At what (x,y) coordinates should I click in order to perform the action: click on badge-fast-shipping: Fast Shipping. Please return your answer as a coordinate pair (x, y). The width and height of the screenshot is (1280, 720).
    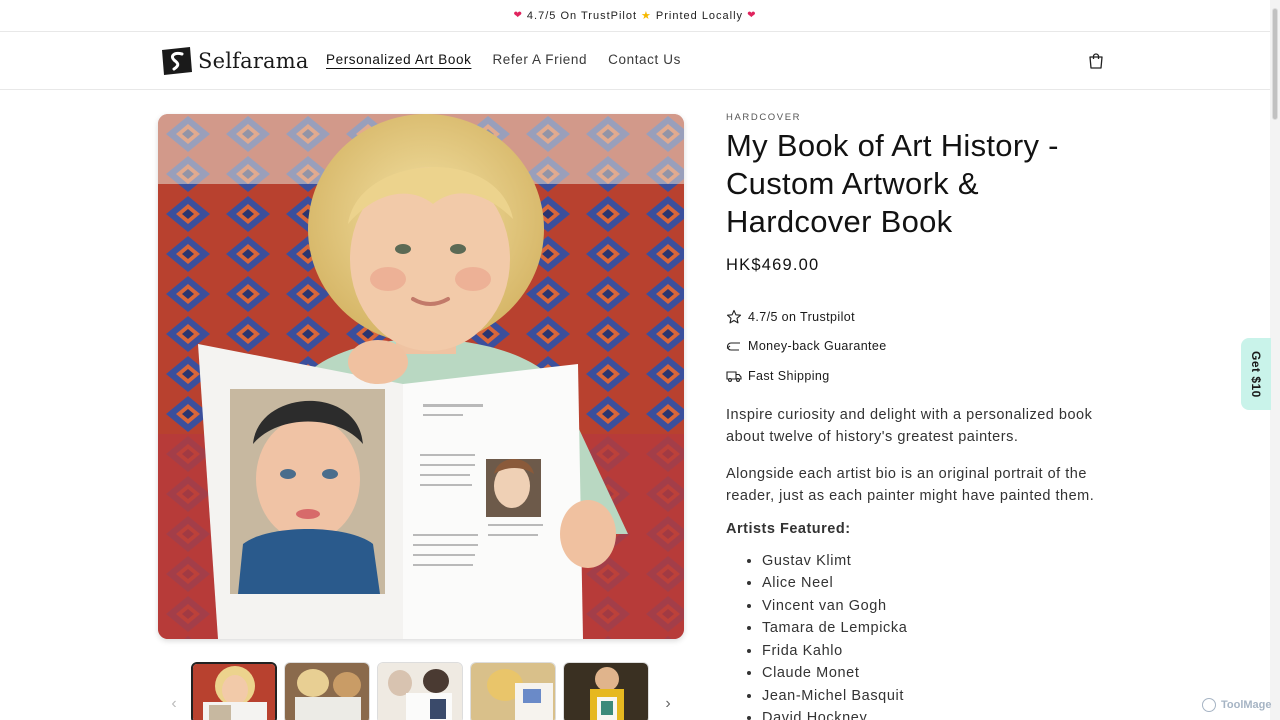
    Looking at the image, I should click on (926, 376).